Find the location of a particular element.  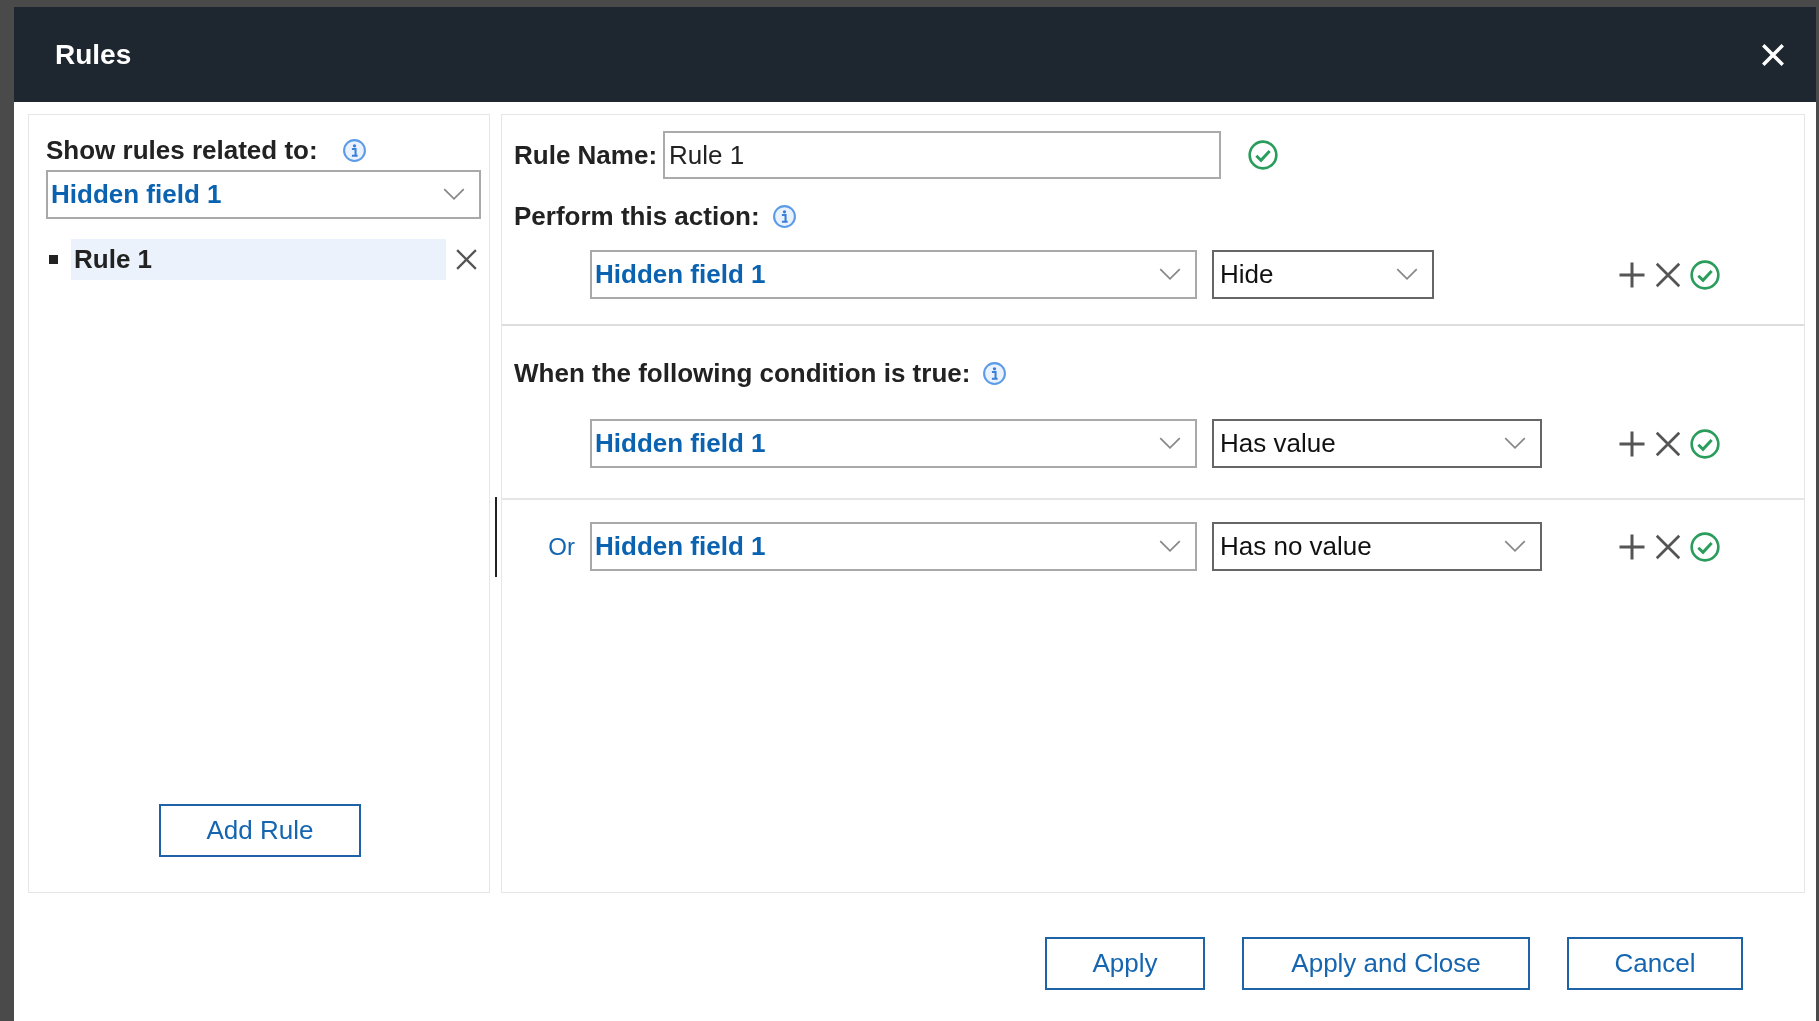

add-rule-button: Add Rule is located at coordinates (260, 830).